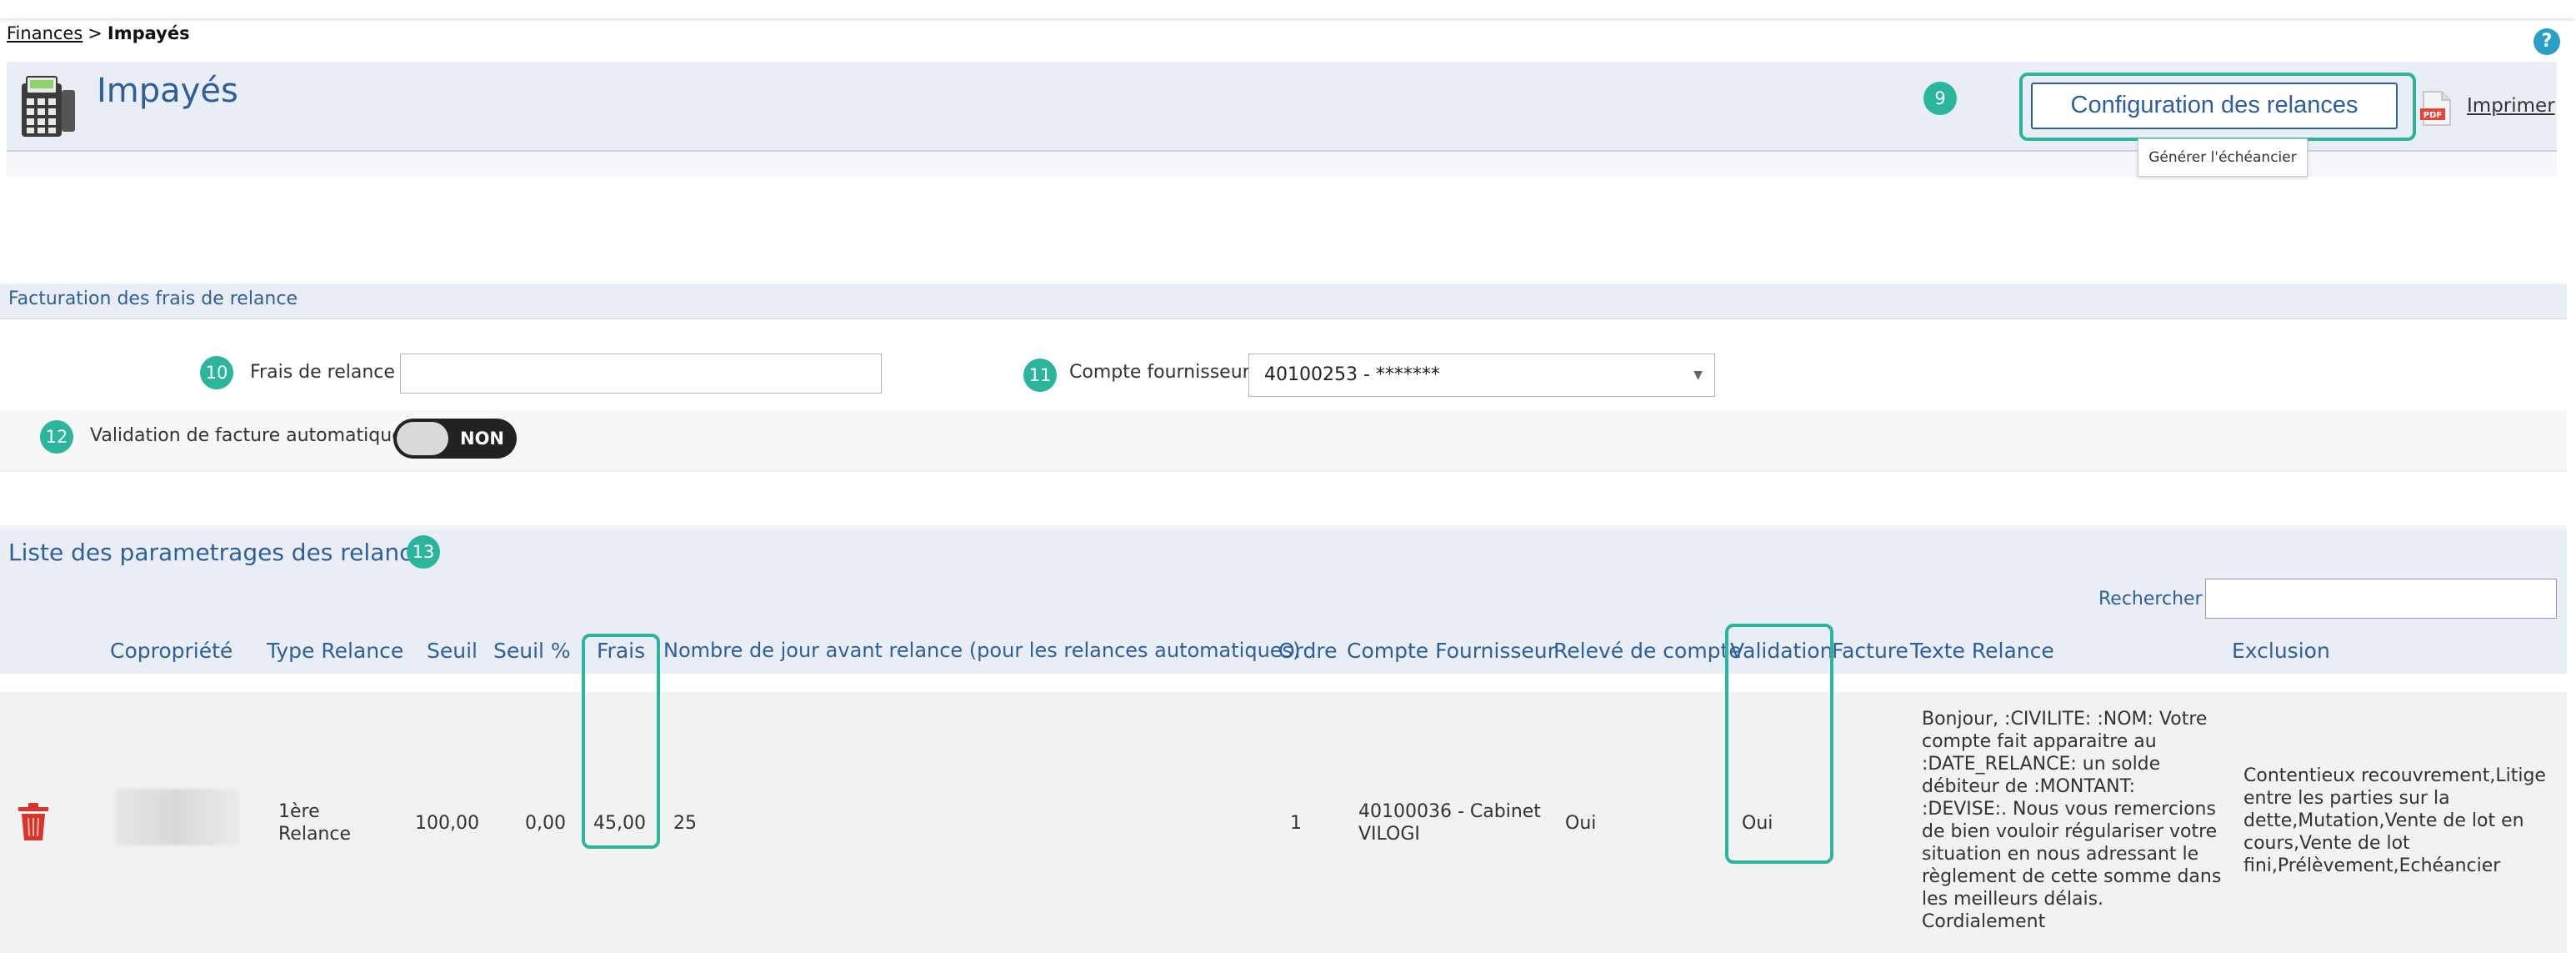 The width and height of the screenshot is (2576, 953). Describe the element at coordinates (1352, 374) in the screenshot. I see `compte-fournisseur-value: 40100253 - *******` at that location.